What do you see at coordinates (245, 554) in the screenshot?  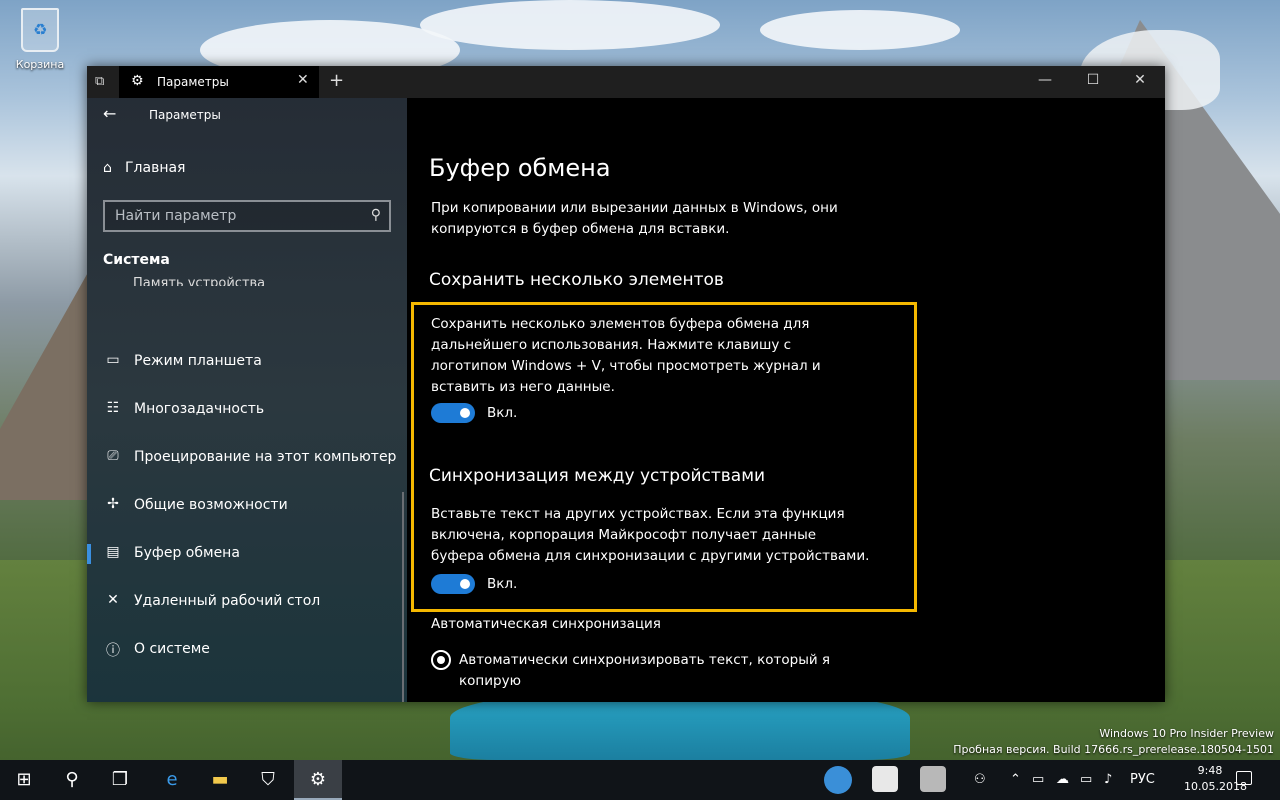 I see `sidebar-item-clipboard: ▤ Буфер обмена` at bounding box center [245, 554].